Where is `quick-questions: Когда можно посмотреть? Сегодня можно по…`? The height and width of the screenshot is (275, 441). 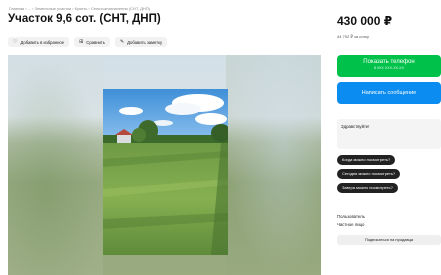
quick-questions: Когда можно посмотреть? Сегодня можно по… is located at coordinates (369, 174).